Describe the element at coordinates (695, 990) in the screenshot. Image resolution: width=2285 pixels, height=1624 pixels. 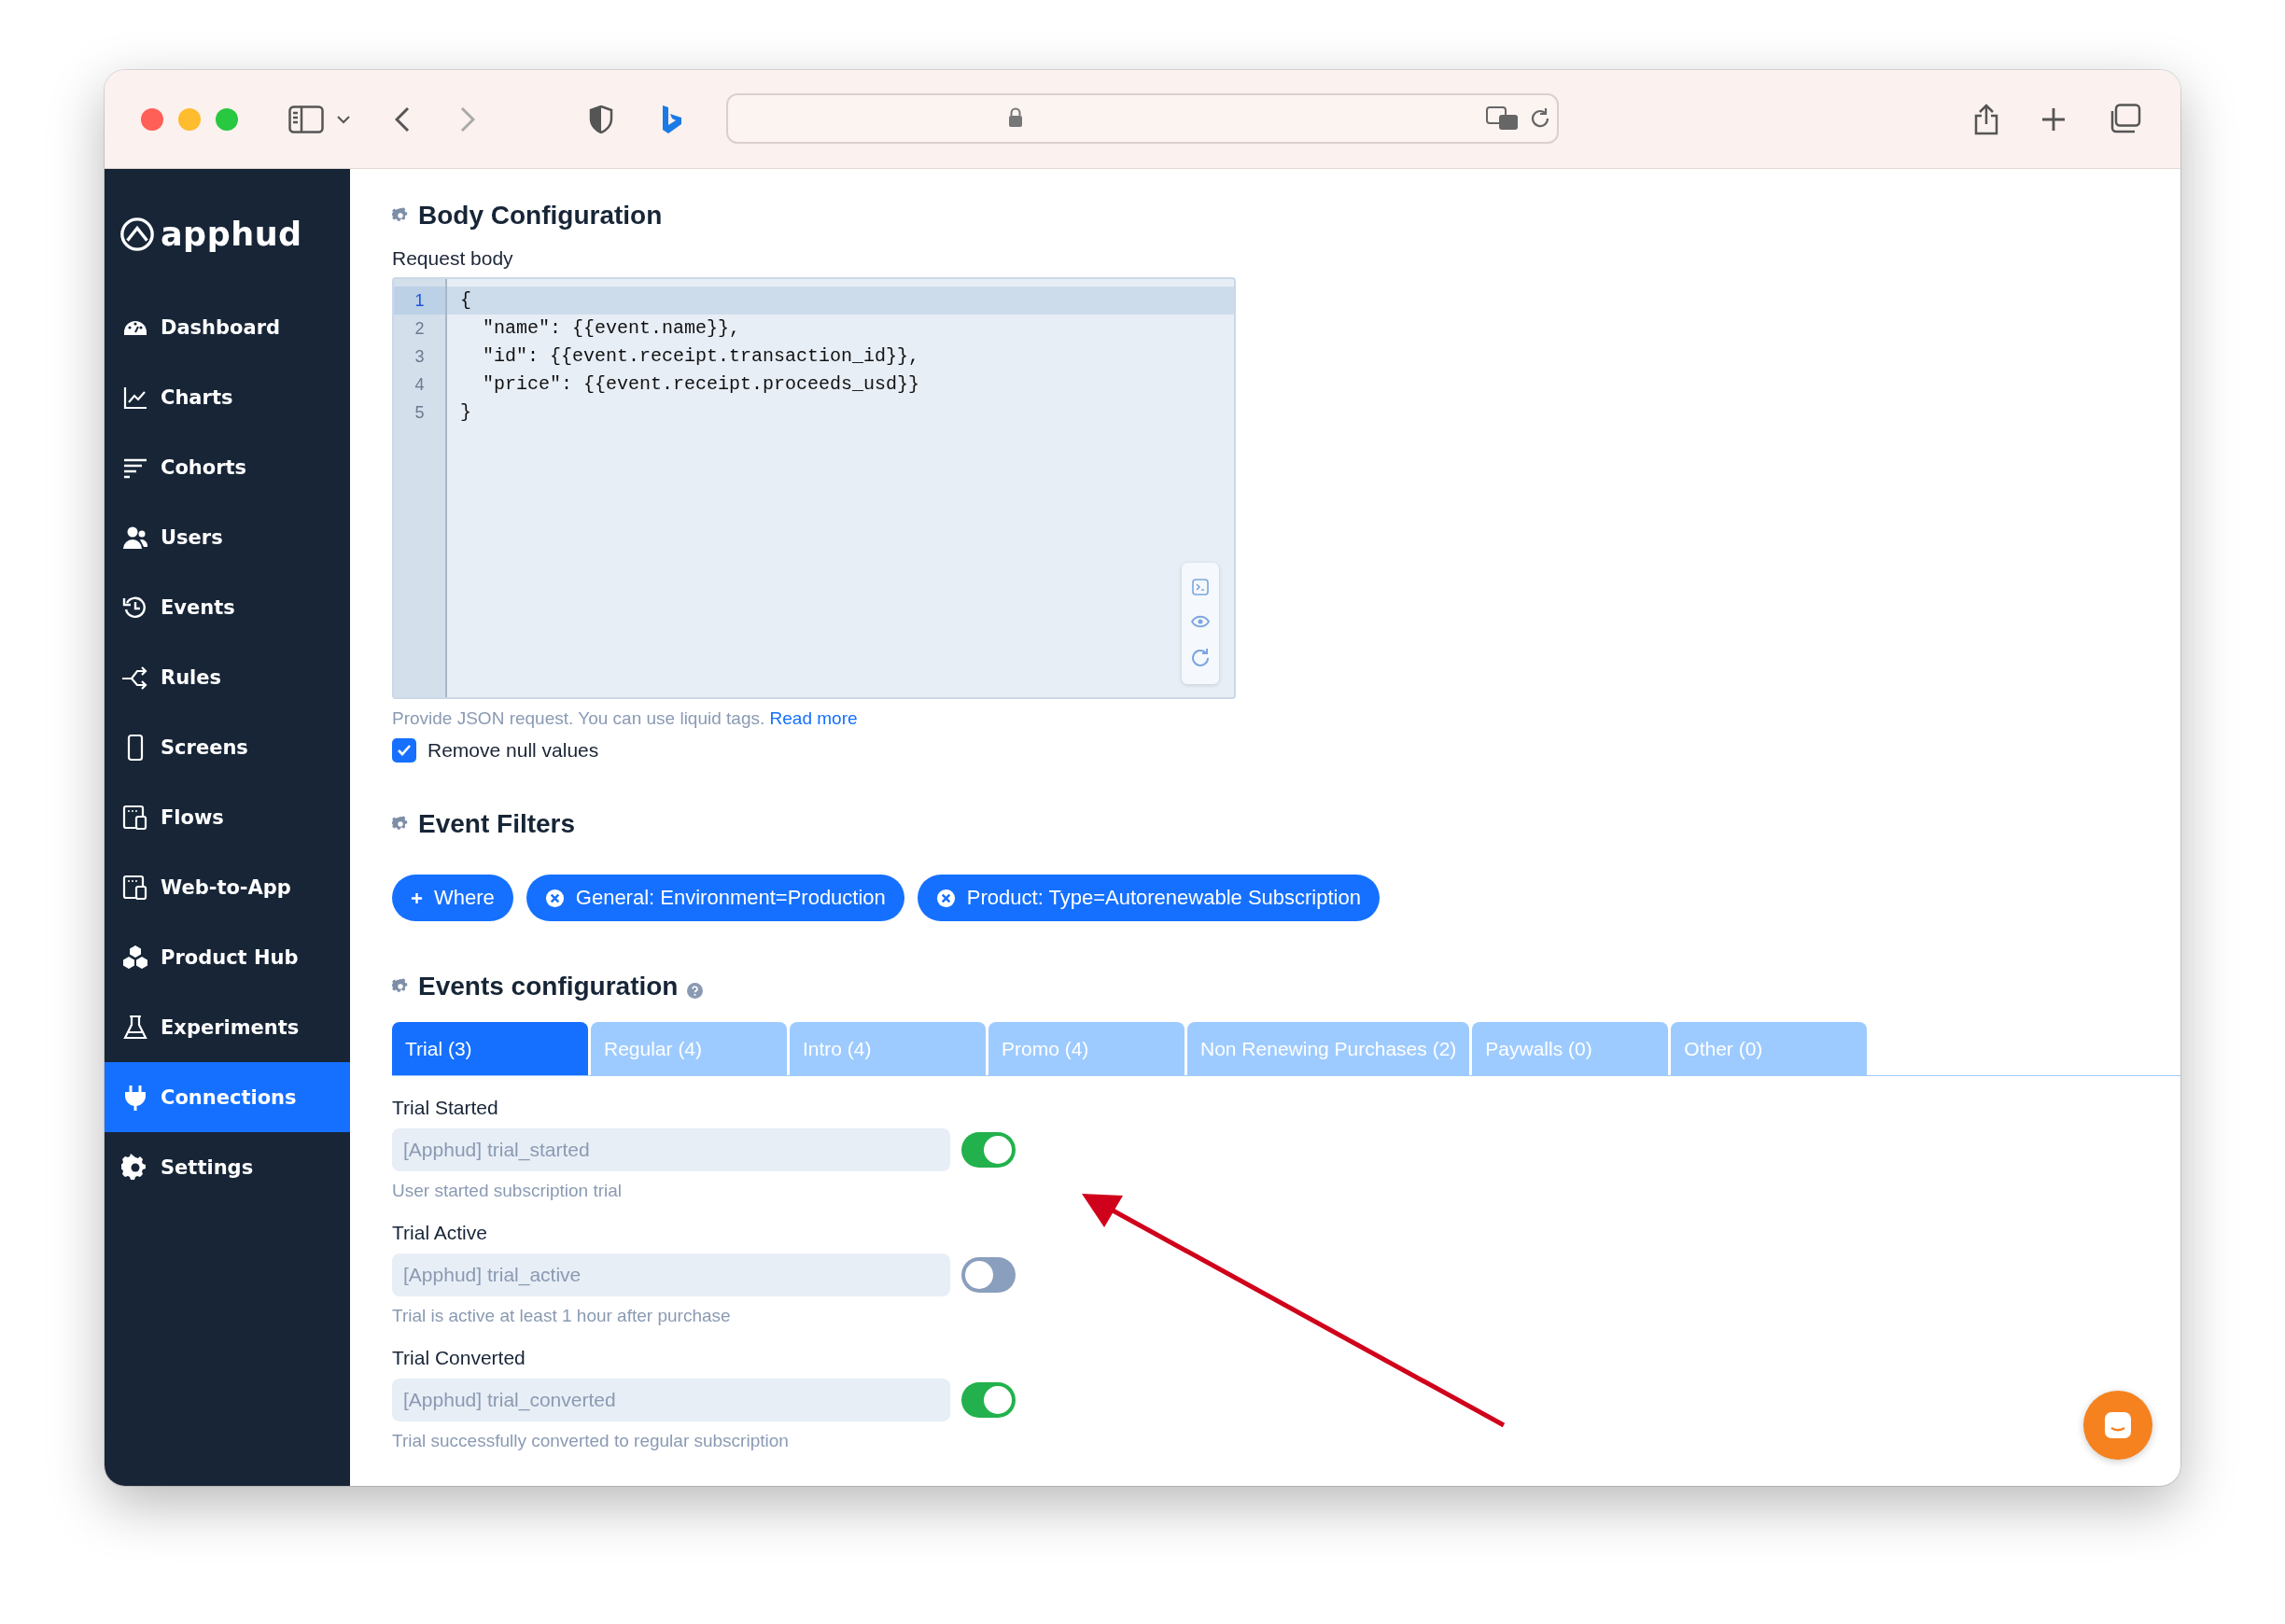
I see `help-icon` at that location.